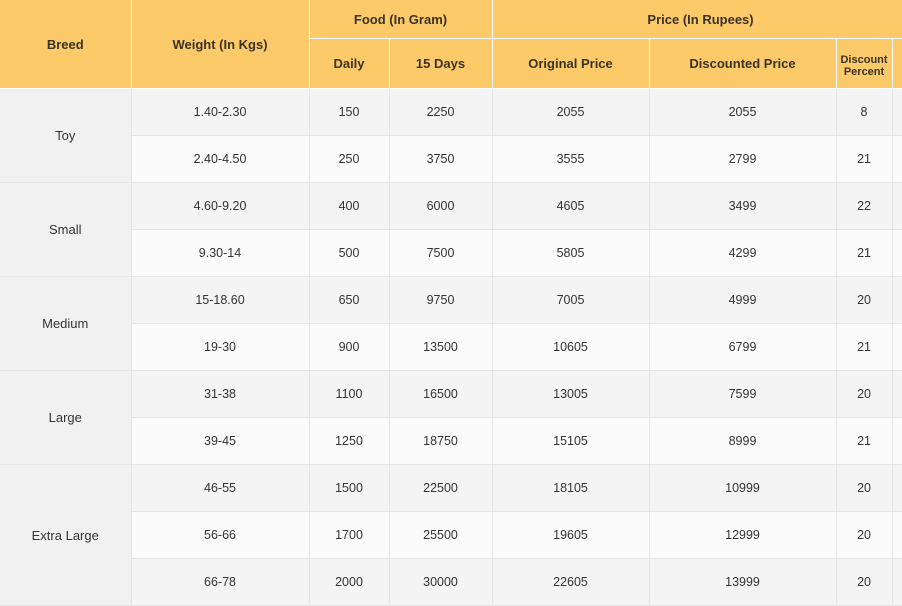 Image resolution: width=902 pixels, height=606 pixels. I want to click on weight-cell: 15-18.60, so click(220, 300).